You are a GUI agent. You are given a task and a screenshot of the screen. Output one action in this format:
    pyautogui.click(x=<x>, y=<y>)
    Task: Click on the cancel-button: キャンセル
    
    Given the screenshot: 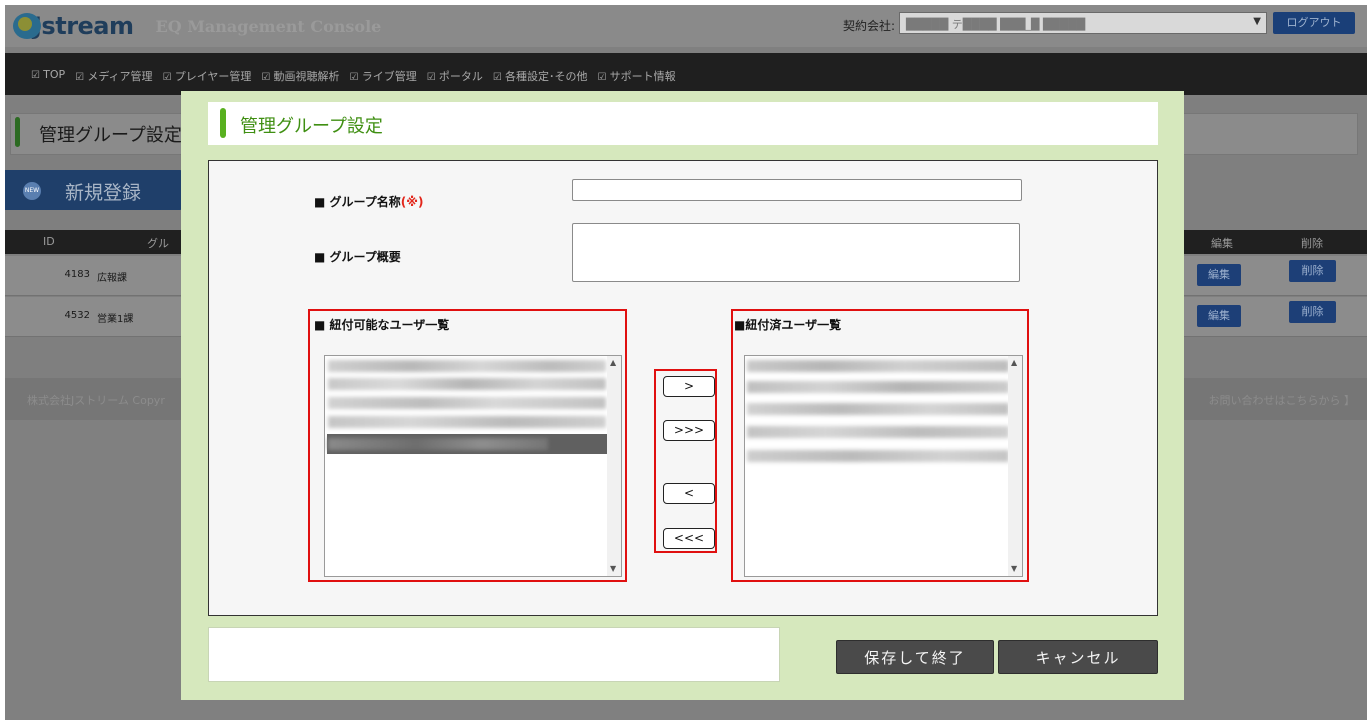 What is the action you would take?
    pyautogui.click(x=1078, y=657)
    